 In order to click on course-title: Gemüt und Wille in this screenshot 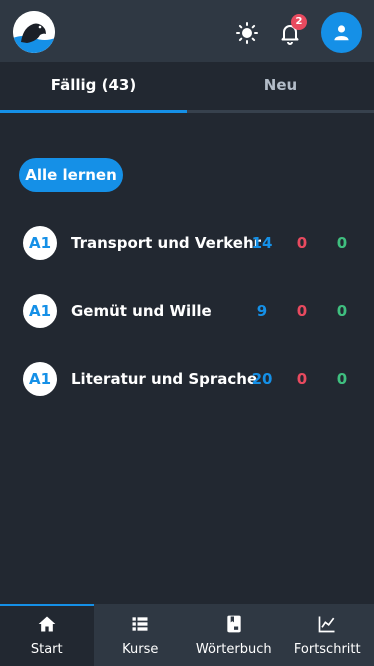, I will do `click(141, 311)`.